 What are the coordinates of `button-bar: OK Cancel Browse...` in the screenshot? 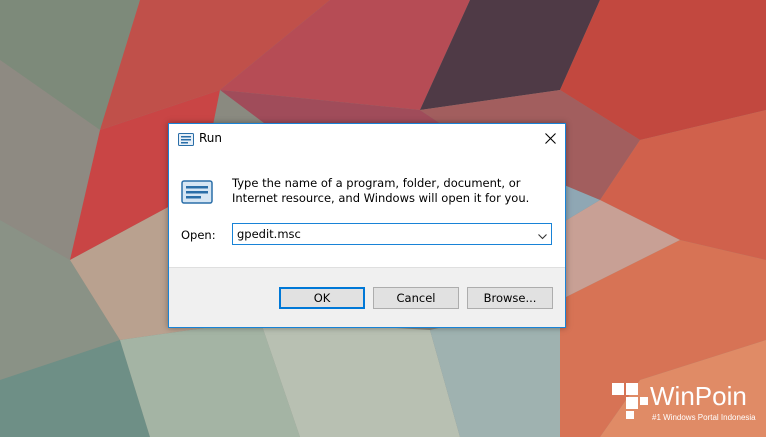 It's located at (367, 297).